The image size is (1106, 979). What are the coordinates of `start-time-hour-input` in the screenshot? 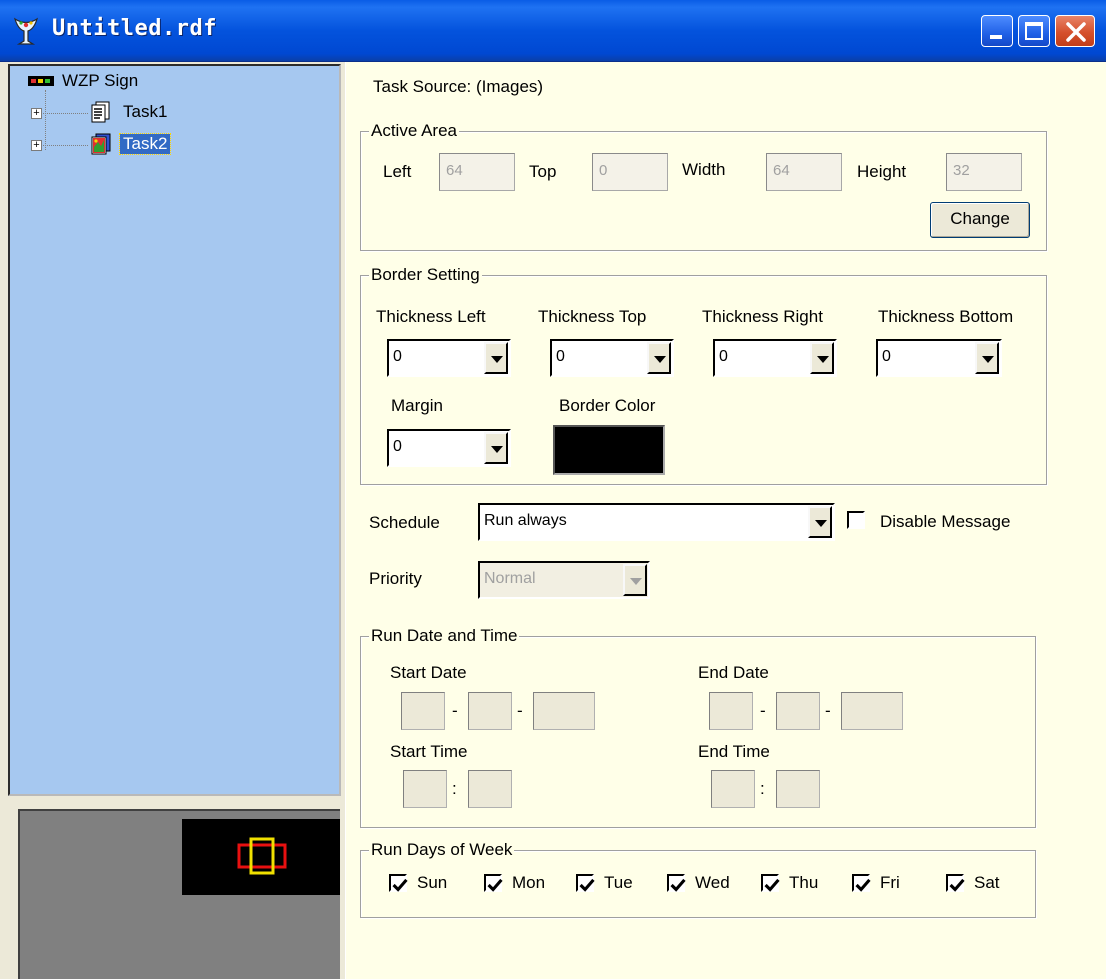 It's located at (425, 789).